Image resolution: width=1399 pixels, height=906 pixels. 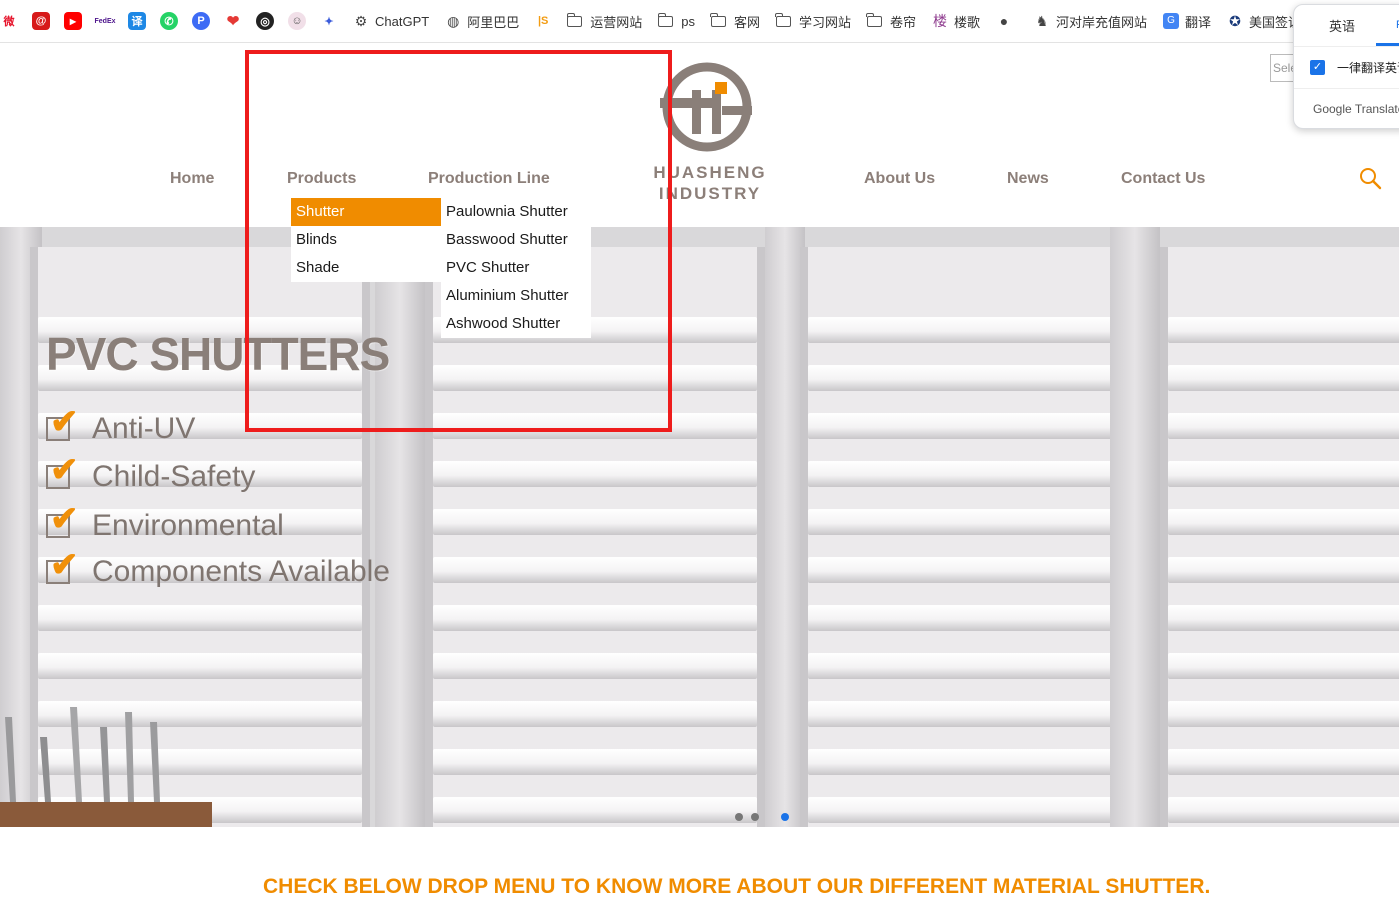 I want to click on site-icon: ♞, so click(x=1042, y=21).